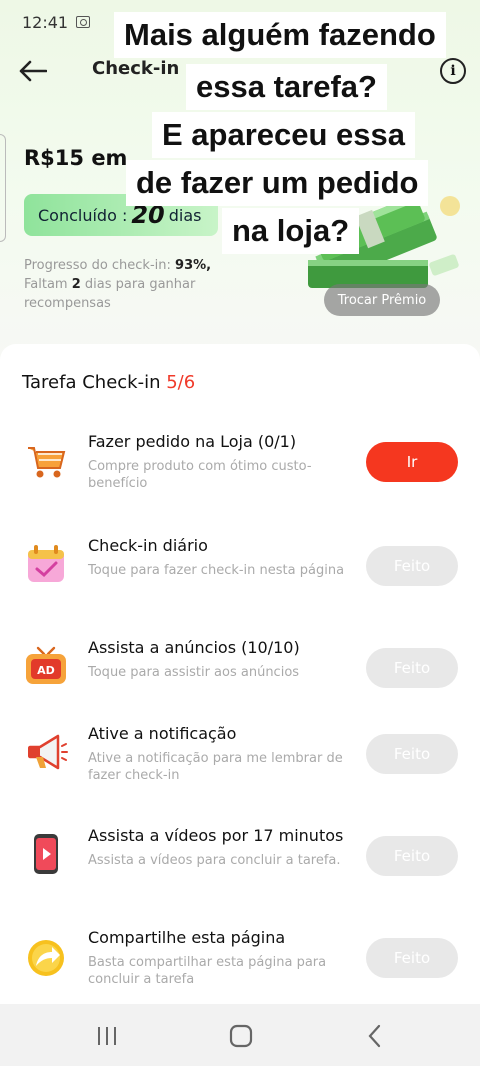 This screenshot has width=480, height=1066. What do you see at coordinates (286, 87) in the screenshot?
I see `caption-line-2: essa tarefa?` at bounding box center [286, 87].